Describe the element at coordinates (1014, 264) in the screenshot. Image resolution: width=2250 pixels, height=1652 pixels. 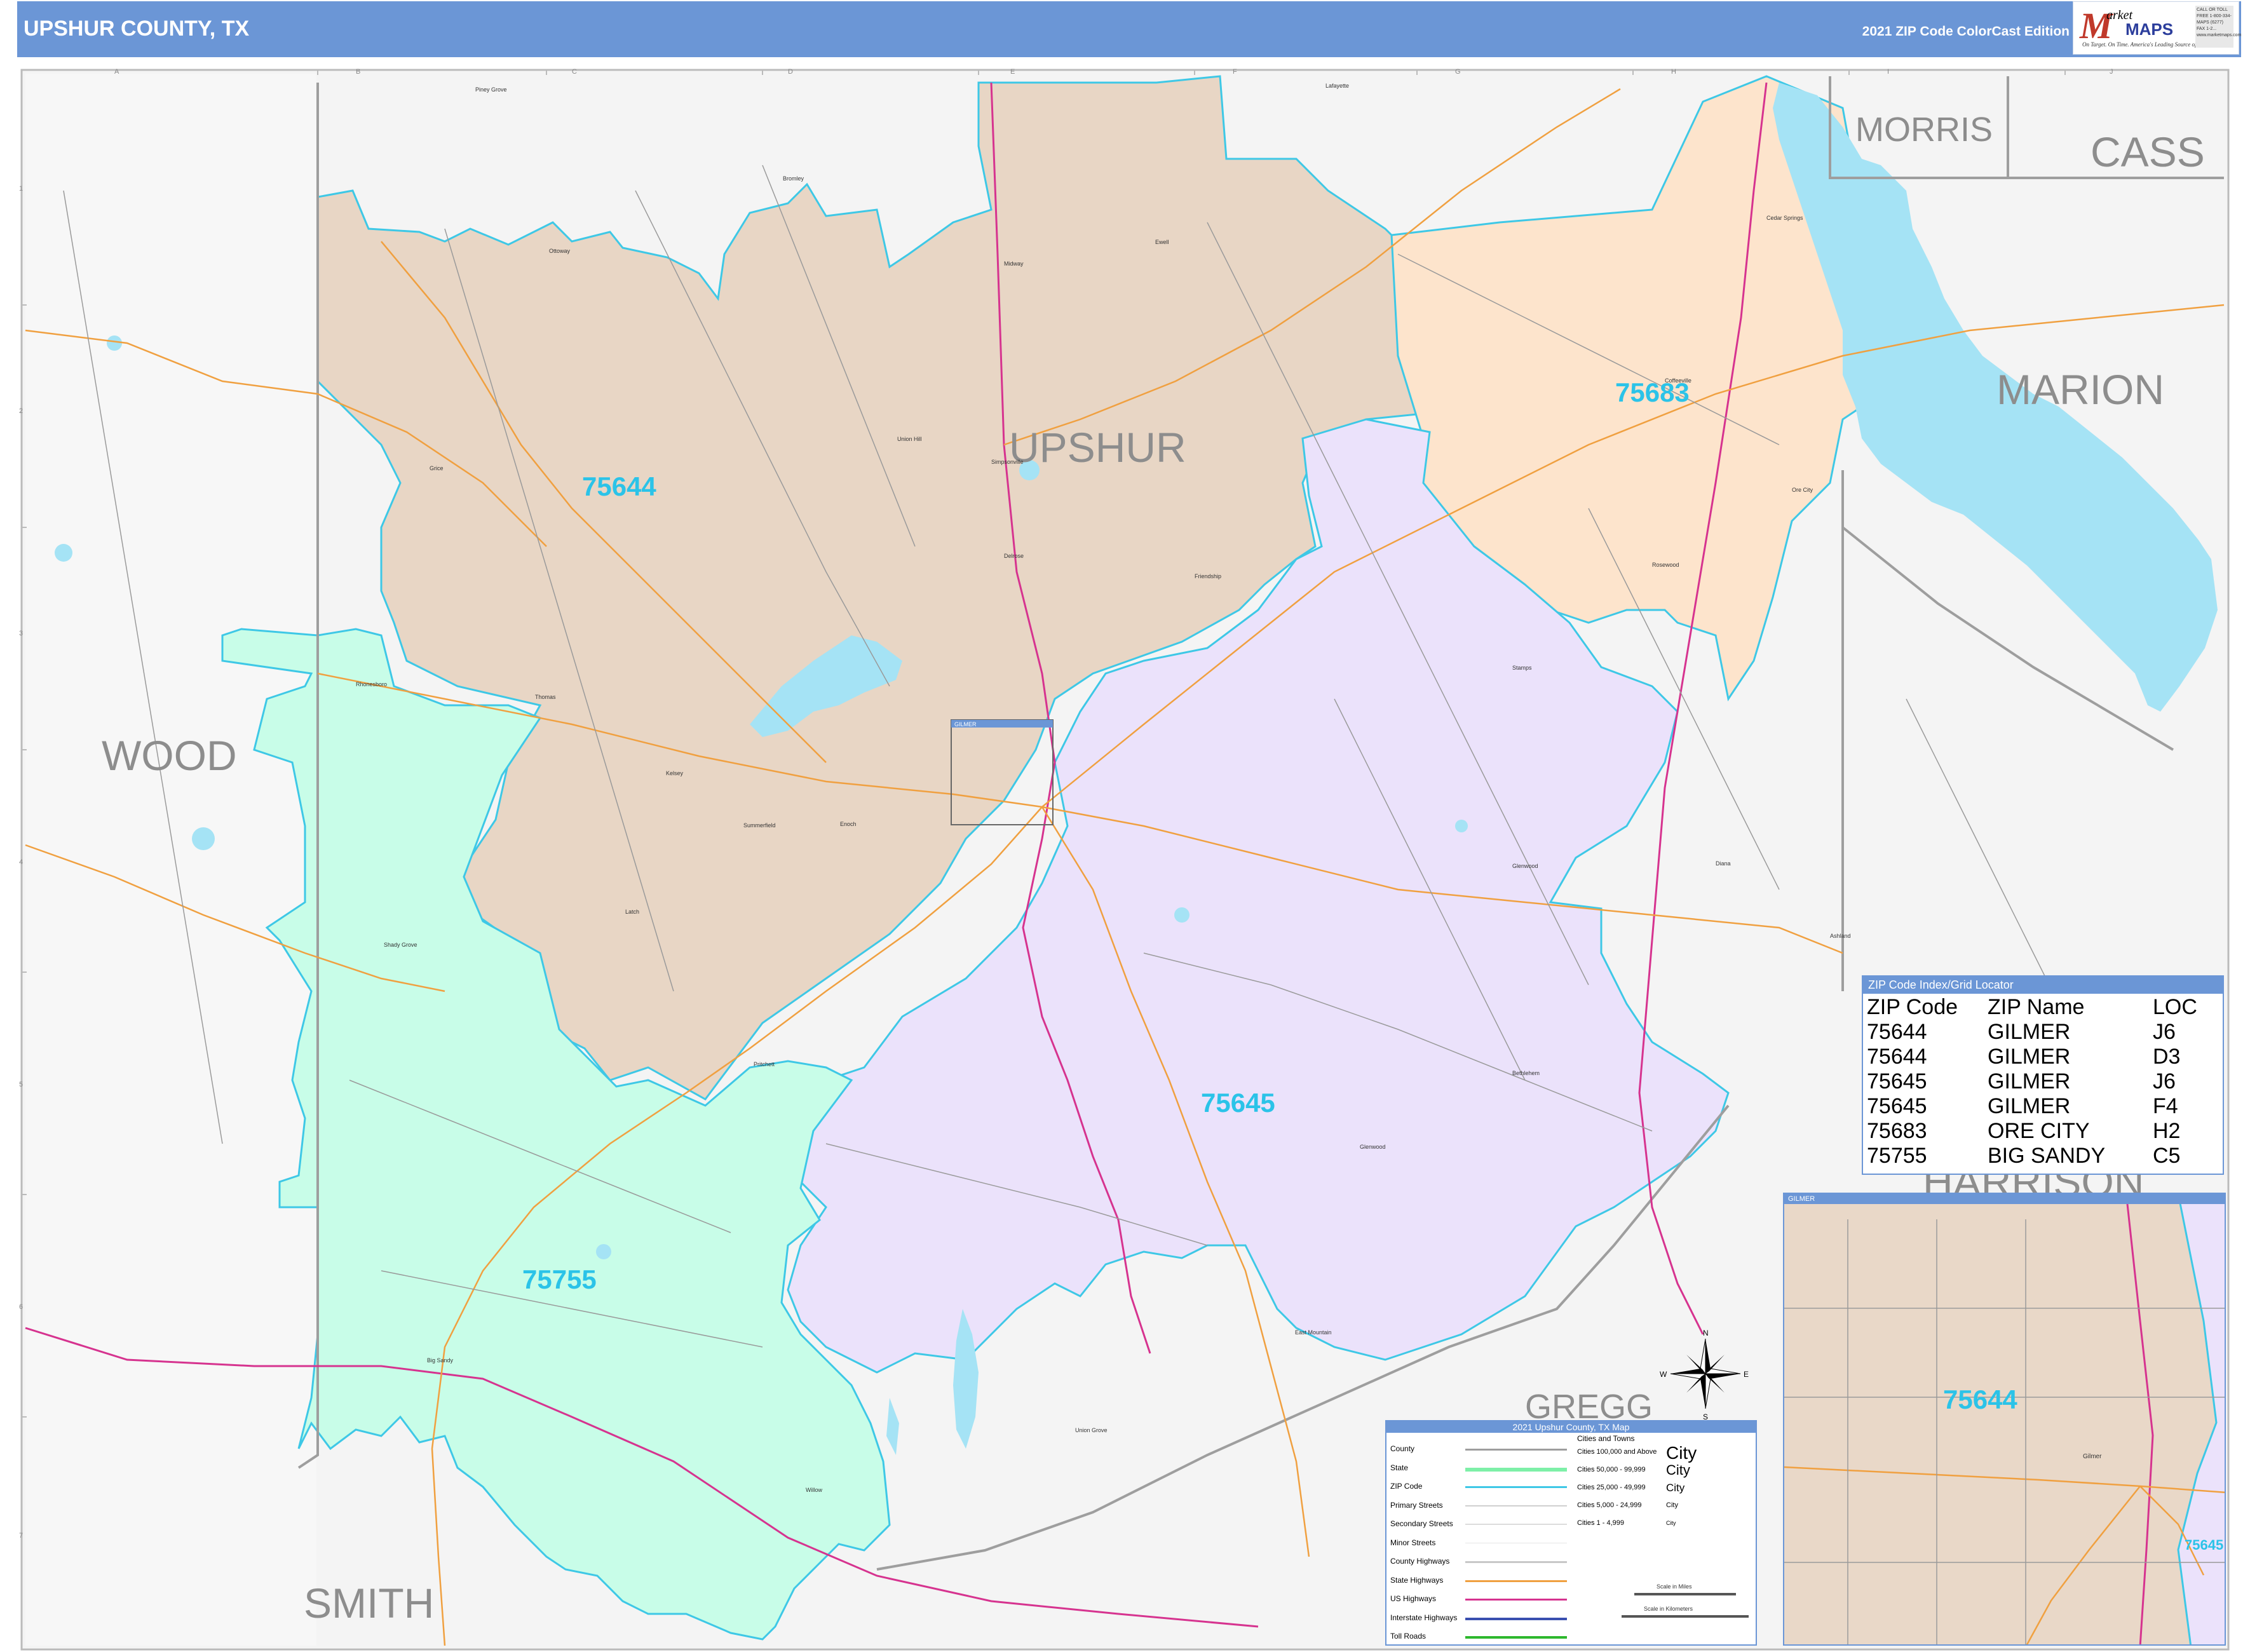
I see `town-label: Midway` at that location.